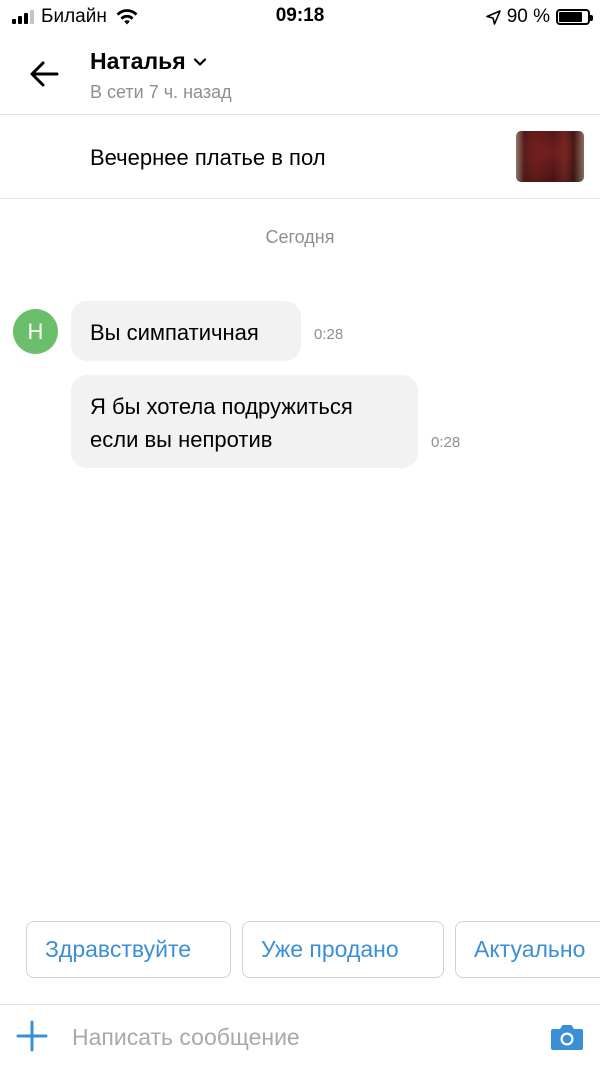  What do you see at coordinates (528, 16) in the screenshot?
I see `battery-percent: 90 %` at bounding box center [528, 16].